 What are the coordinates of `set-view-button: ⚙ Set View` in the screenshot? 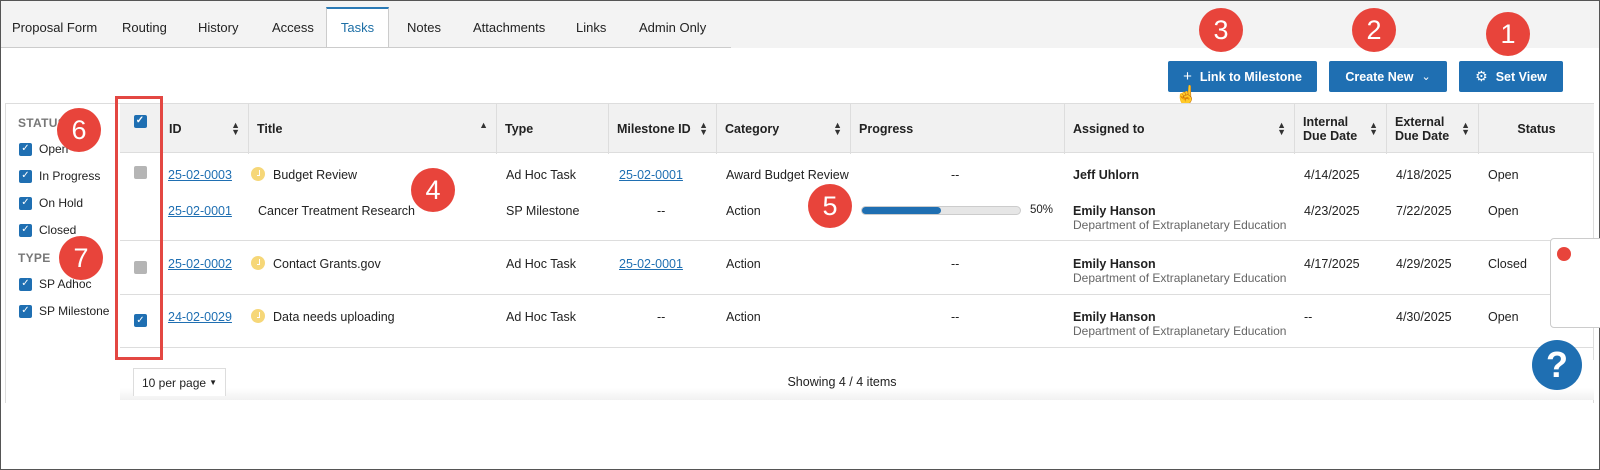 It's located at (1511, 76).